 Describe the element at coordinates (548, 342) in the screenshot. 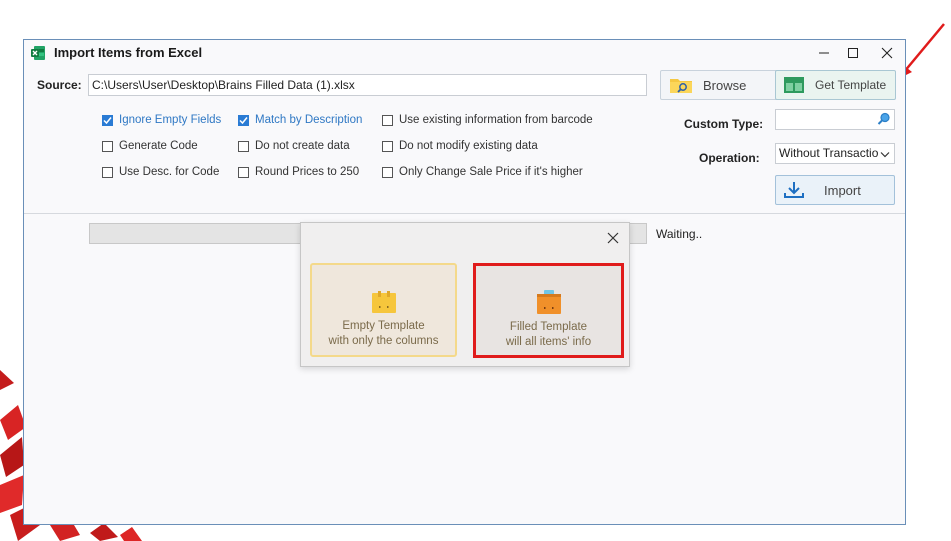

I see `filled-template-subtitle: will all items' info` at that location.